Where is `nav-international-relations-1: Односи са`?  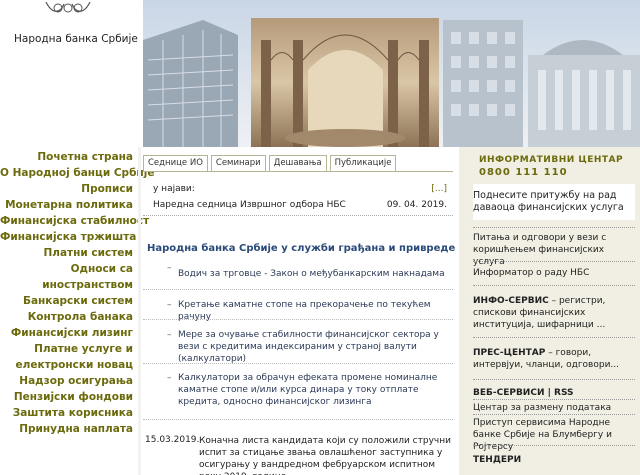
nav-international-relations-1: Односи са is located at coordinates (69, 269).